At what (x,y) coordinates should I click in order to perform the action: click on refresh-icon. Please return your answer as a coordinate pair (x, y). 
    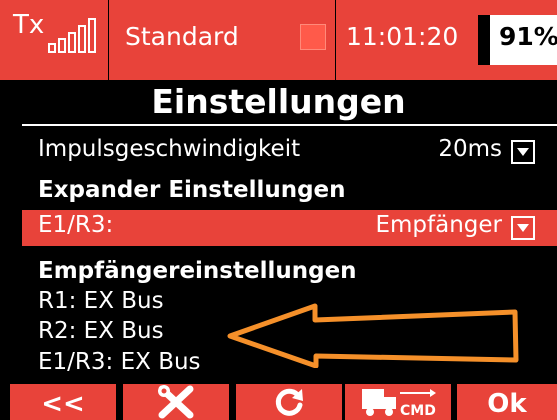
    Looking at the image, I should click on (289, 402).